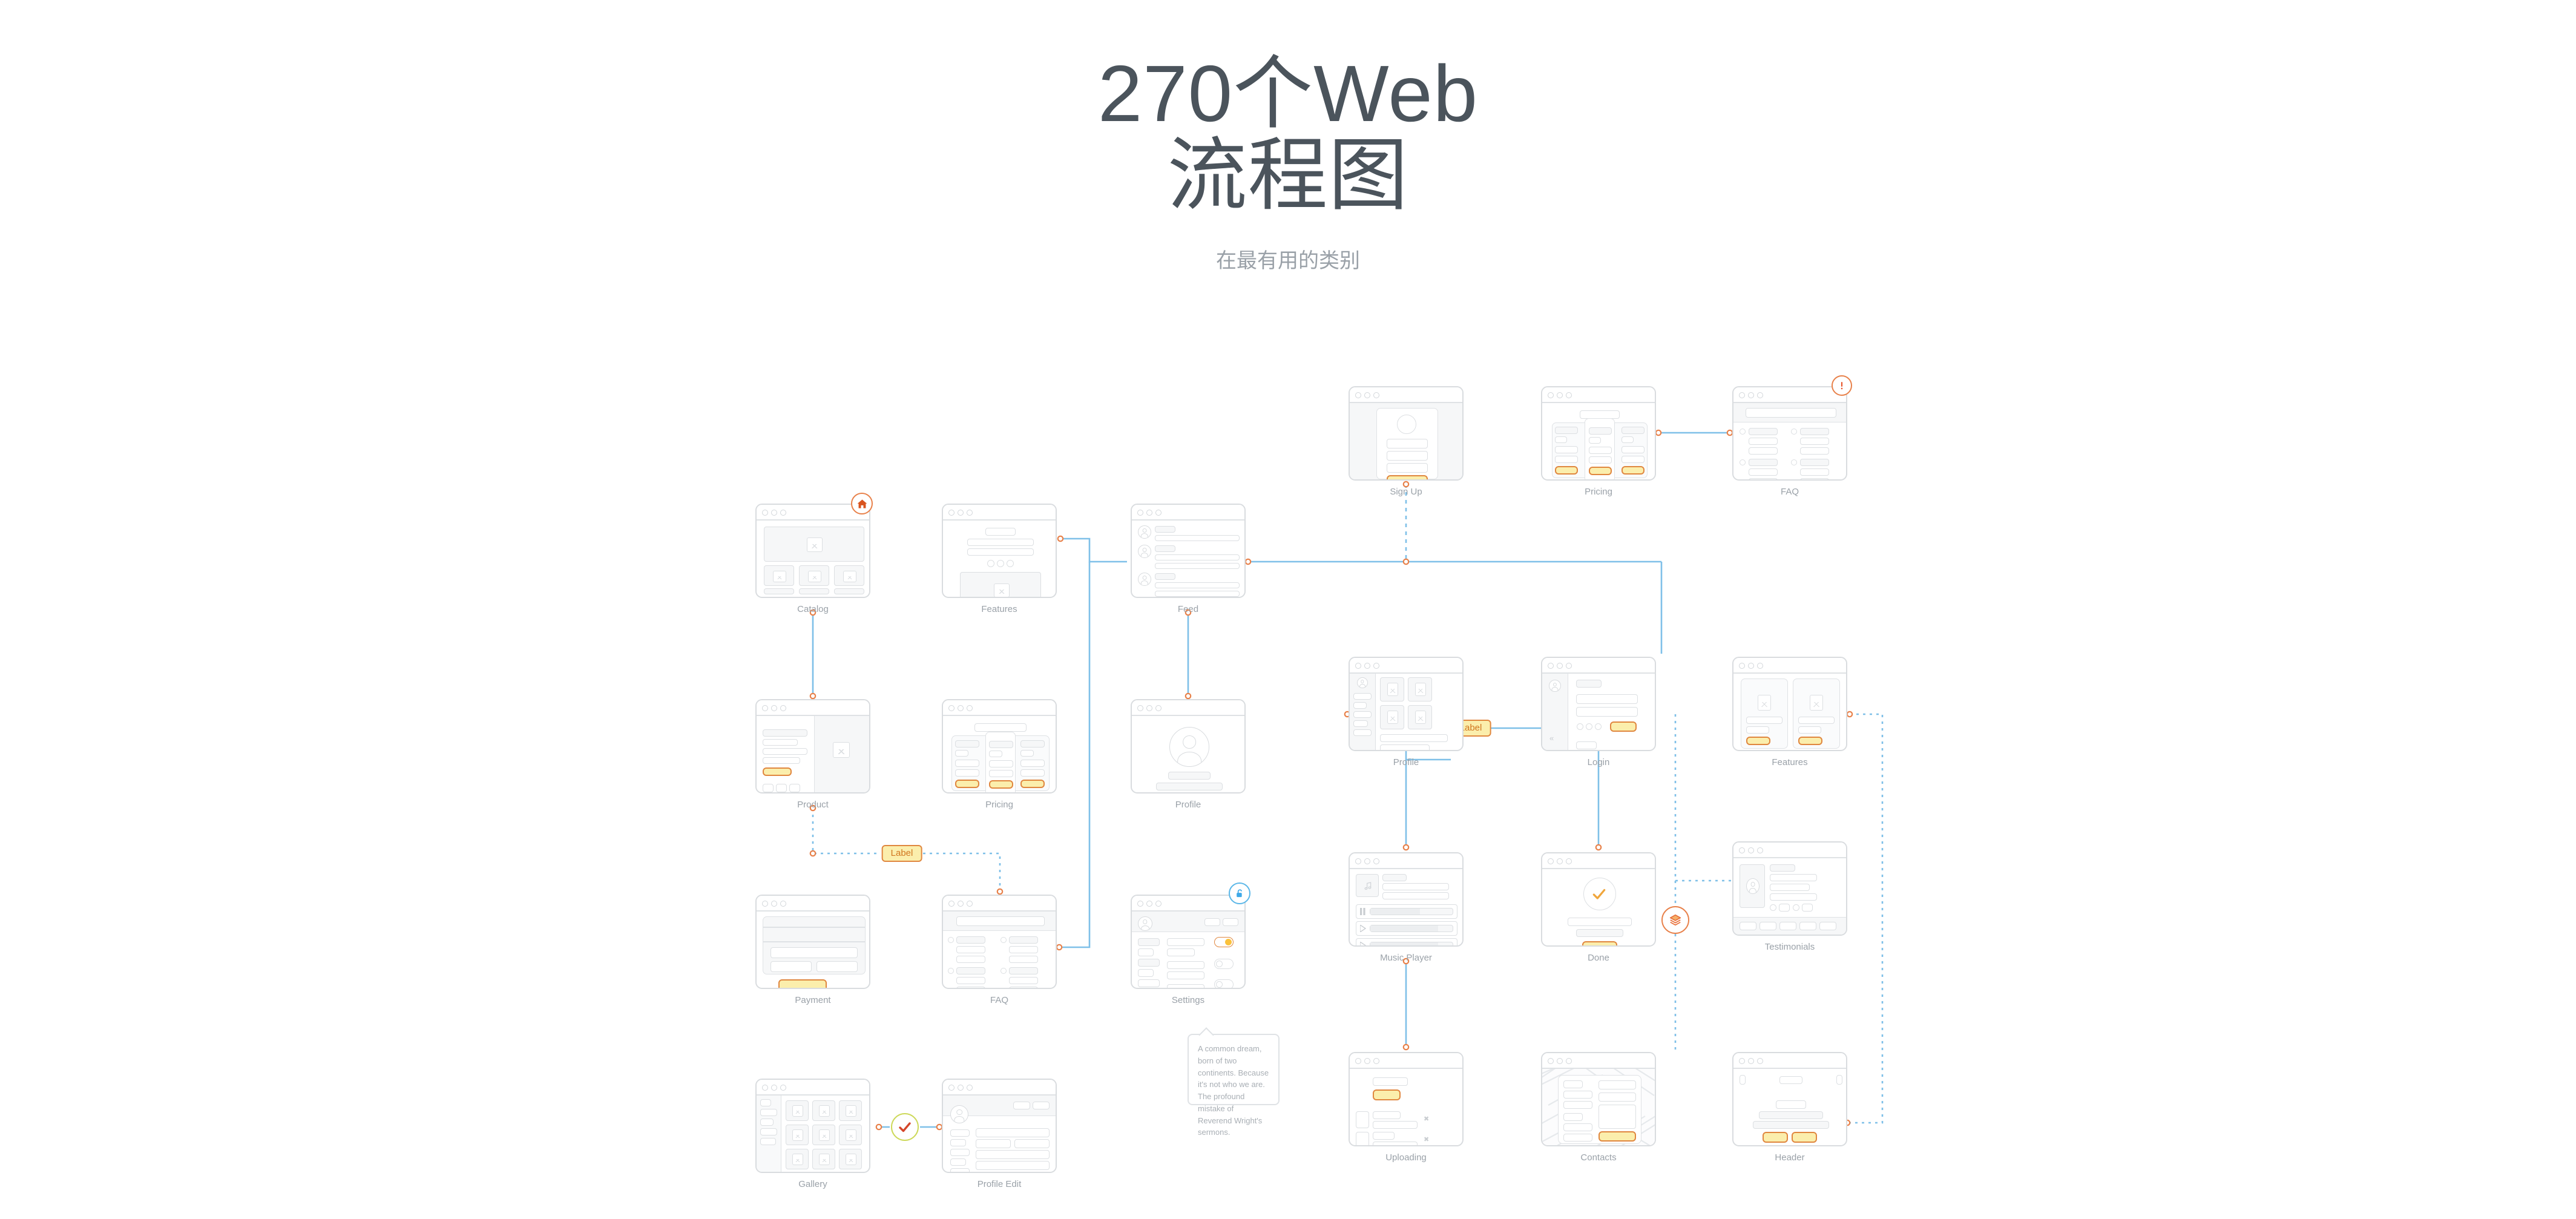  Describe the element at coordinates (1407, 477) in the screenshot. I see `submit-button` at that location.